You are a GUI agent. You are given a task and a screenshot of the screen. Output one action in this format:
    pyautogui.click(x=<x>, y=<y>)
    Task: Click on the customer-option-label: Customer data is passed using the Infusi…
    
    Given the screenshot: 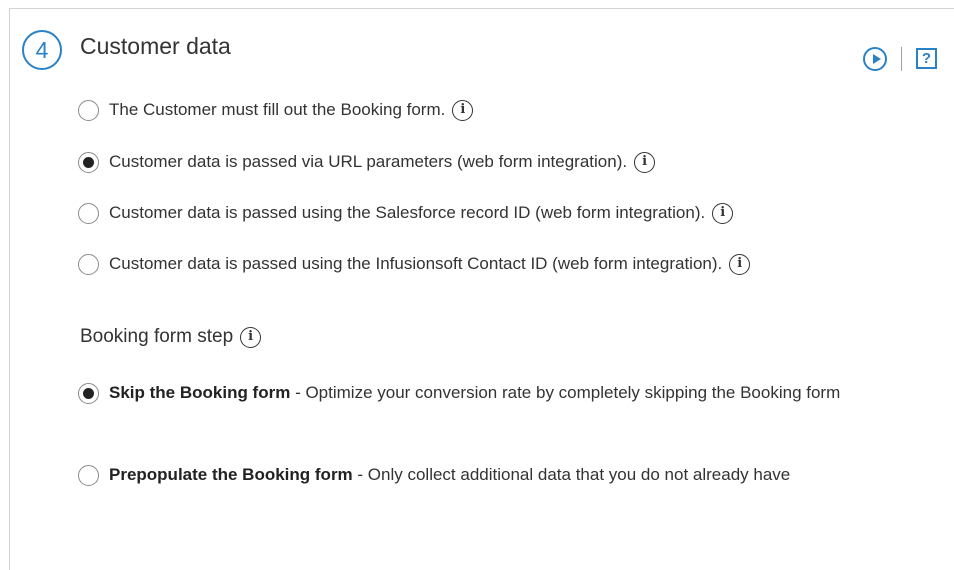 What is the action you would take?
    pyautogui.click(x=416, y=263)
    